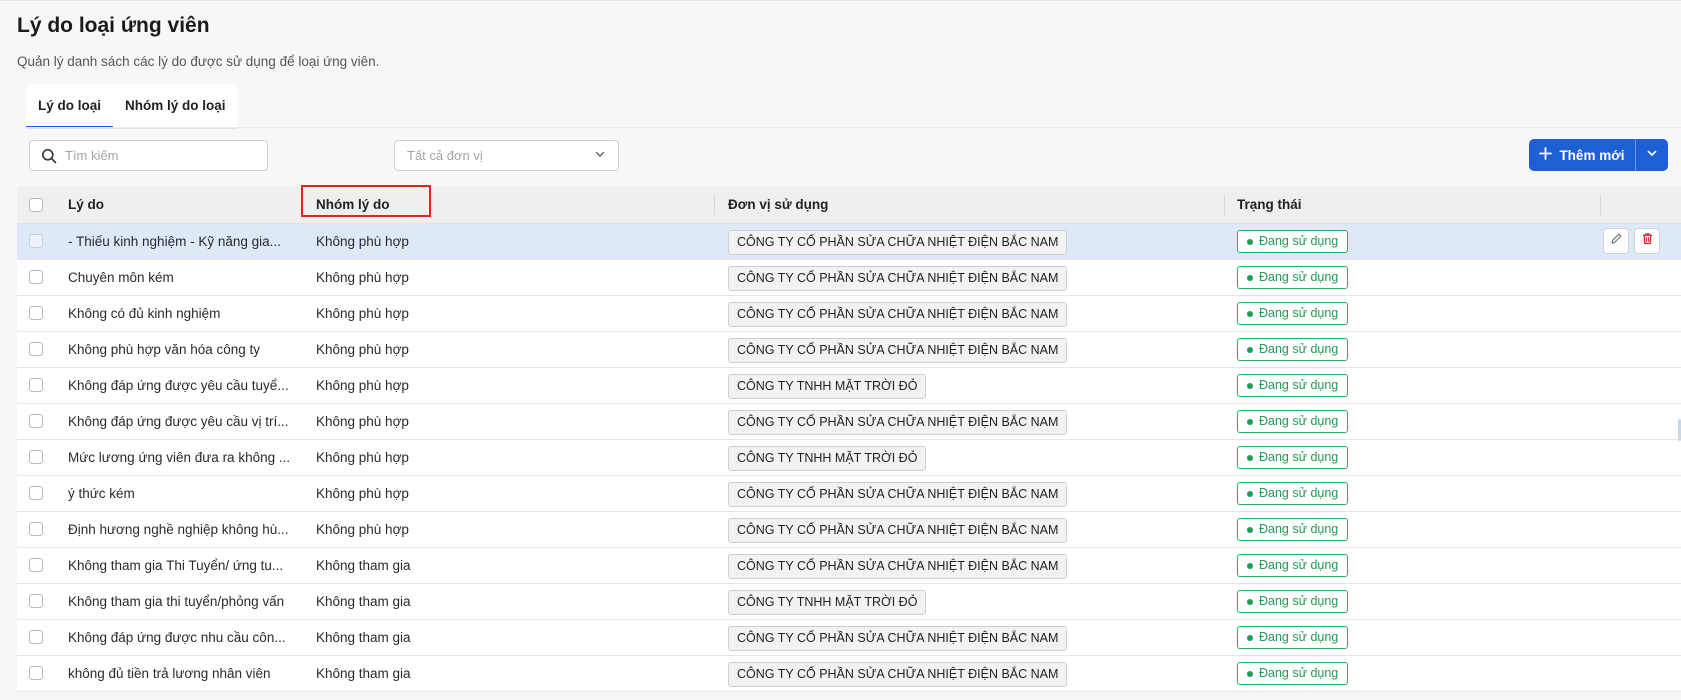  I want to click on edit-button, so click(1616, 241).